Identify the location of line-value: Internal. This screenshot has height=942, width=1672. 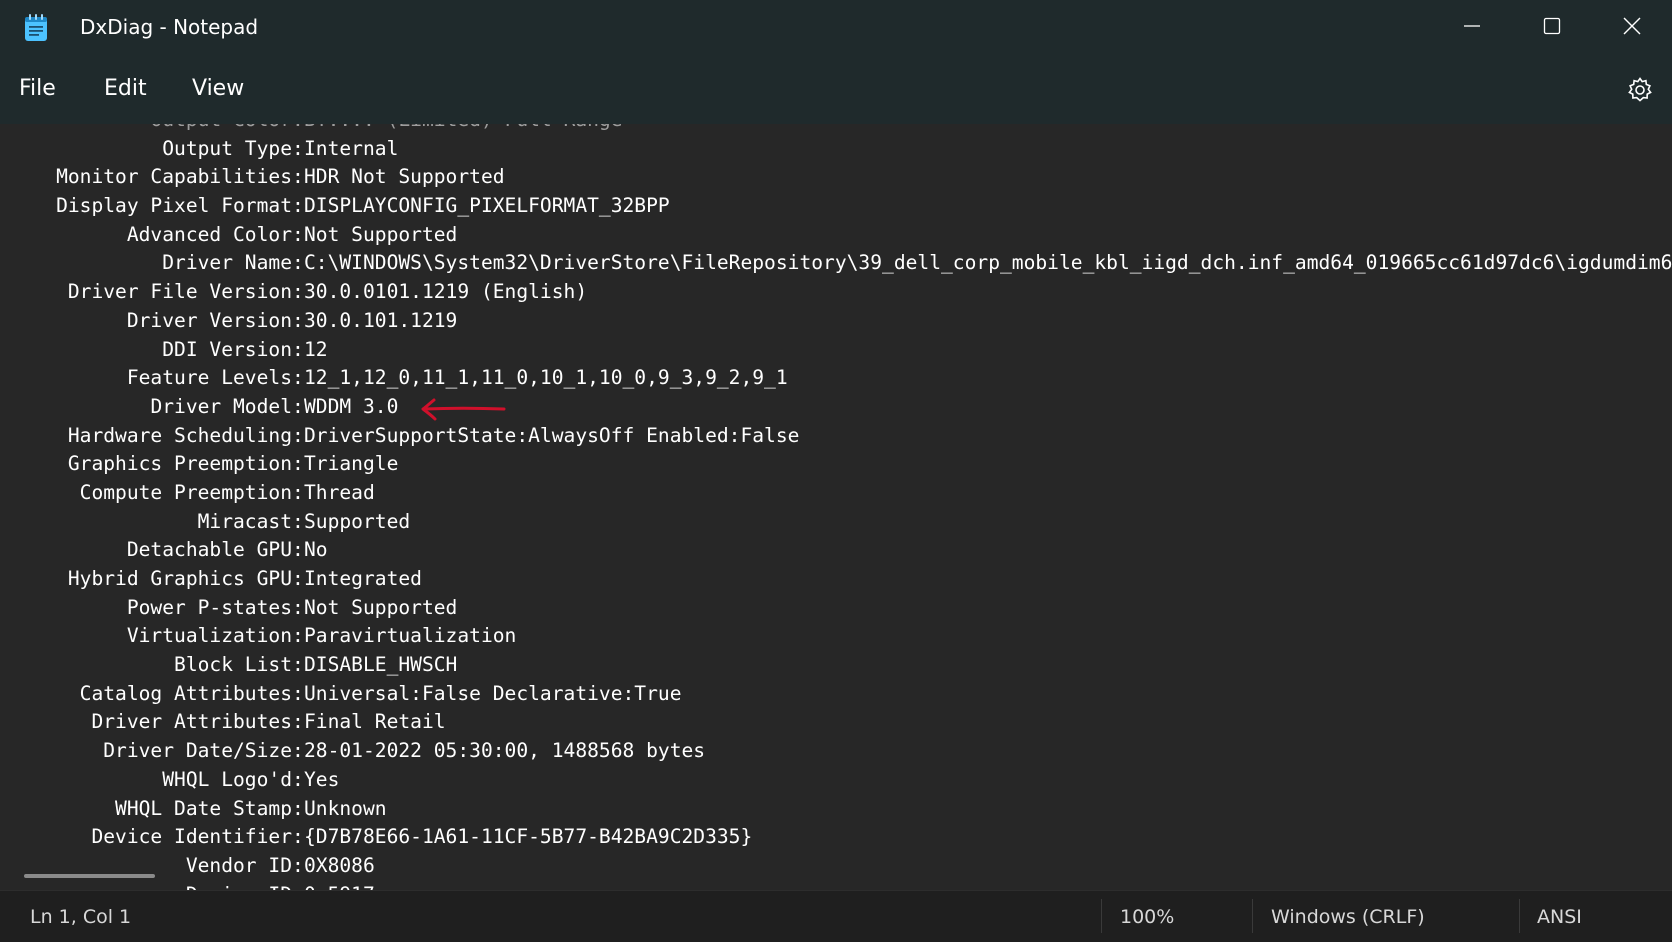
(351, 148).